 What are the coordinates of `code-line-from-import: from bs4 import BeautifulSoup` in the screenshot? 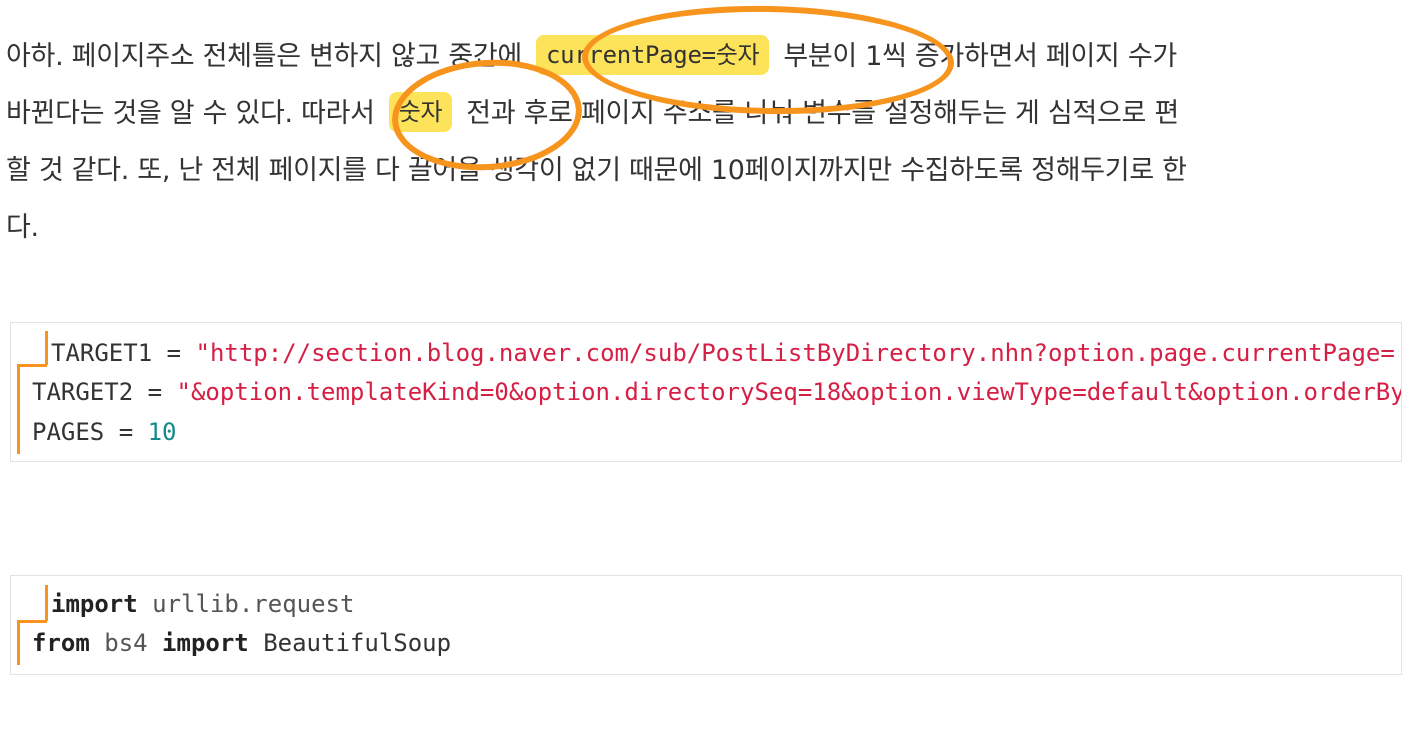 It's located at (241, 643).